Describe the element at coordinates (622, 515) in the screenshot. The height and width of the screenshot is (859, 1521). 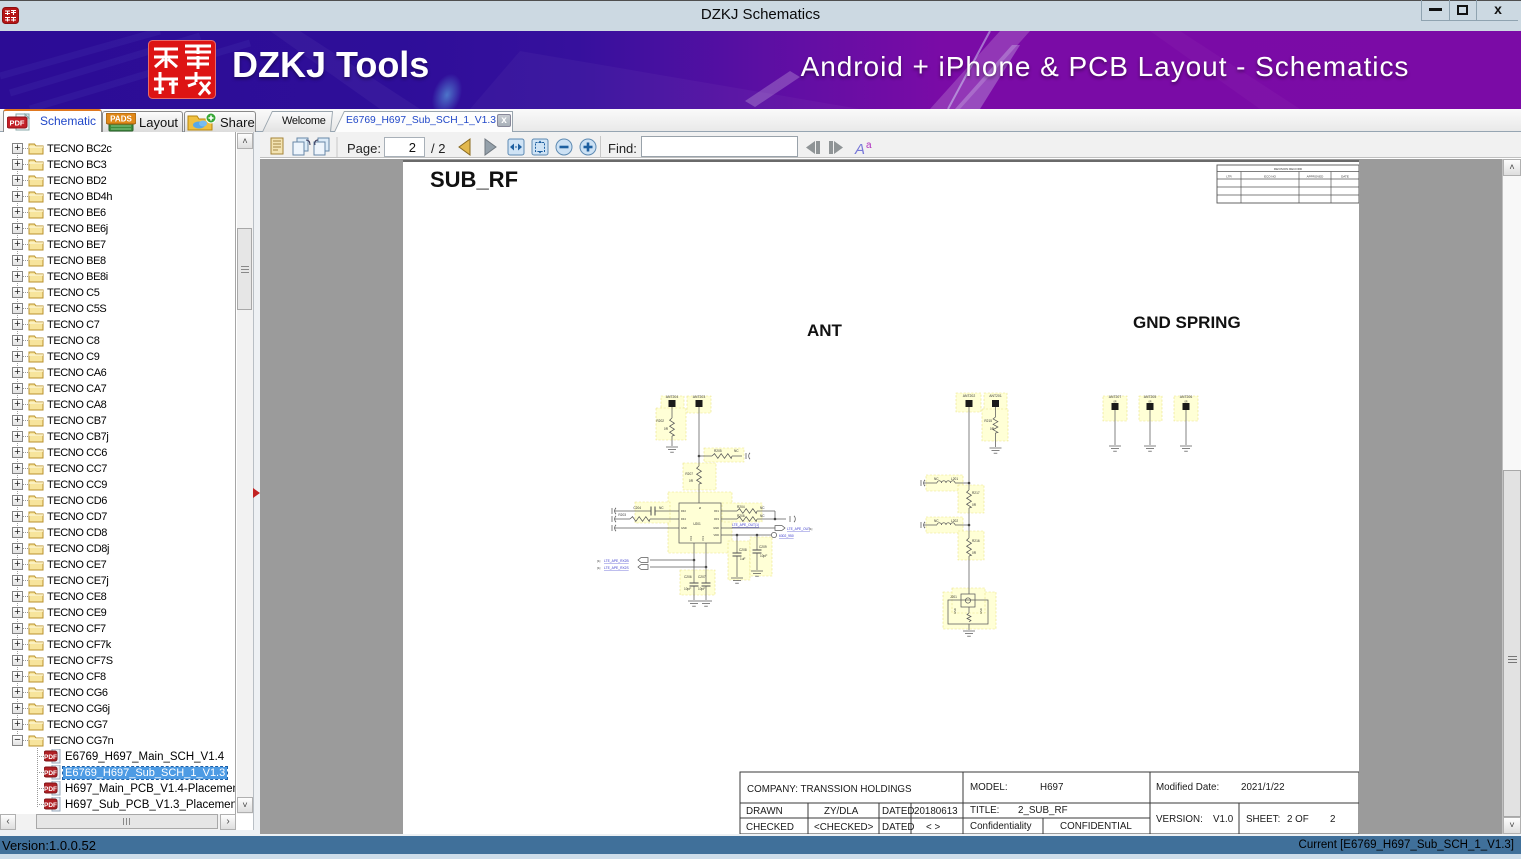
I see `svg-text: R203` at that location.